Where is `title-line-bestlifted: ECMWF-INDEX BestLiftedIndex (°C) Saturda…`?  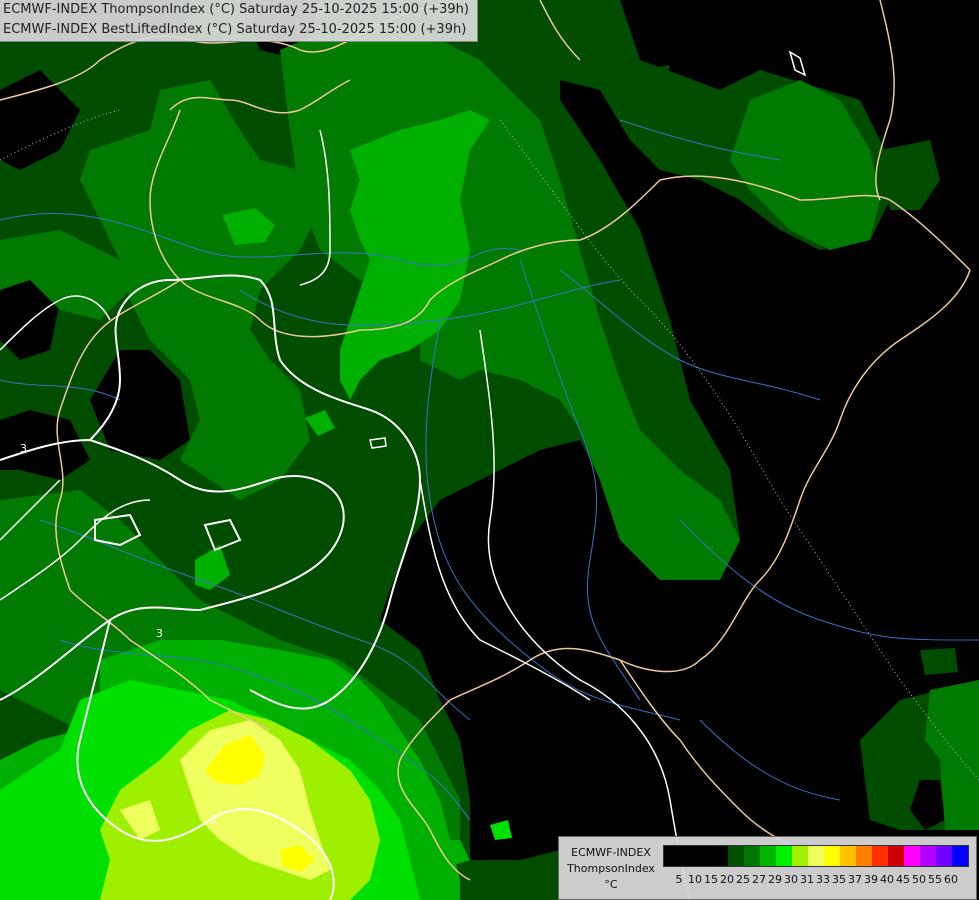
title-line-bestlifted: ECMWF-INDEX BestLiftedIndex (°C) Saturda… is located at coordinates (235, 29).